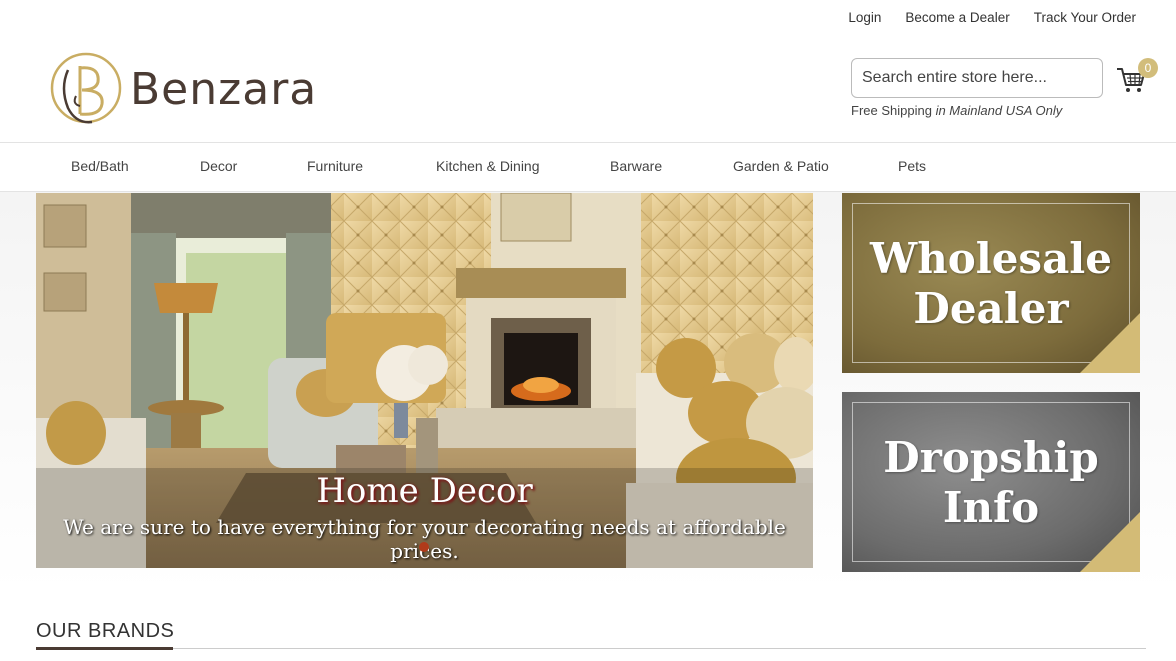 The width and height of the screenshot is (1176, 661). What do you see at coordinates (977, 78) in the screenshot?
I see `search-input` at bounding box center [977, 78].